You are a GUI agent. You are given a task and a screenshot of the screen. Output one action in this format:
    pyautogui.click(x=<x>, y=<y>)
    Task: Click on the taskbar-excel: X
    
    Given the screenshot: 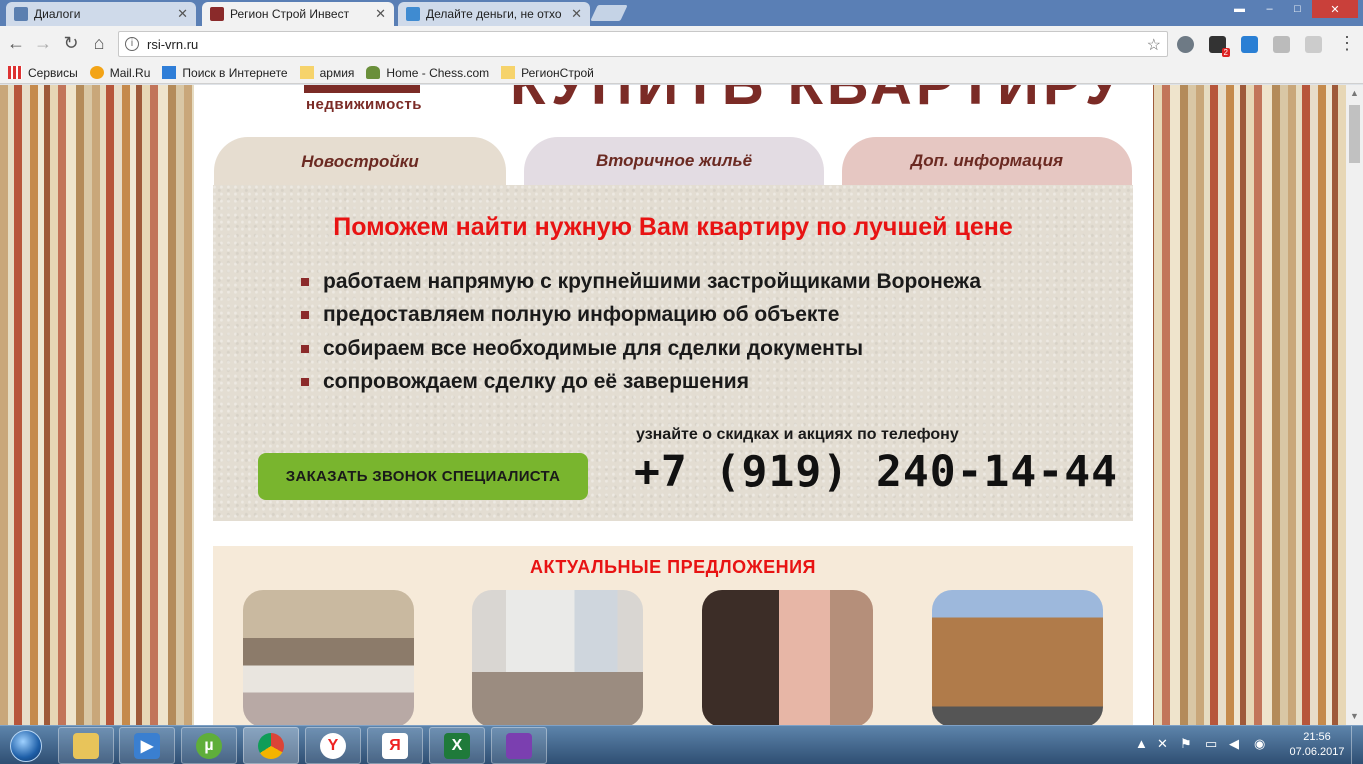 What is the action you would take?
    pyautogui.click(x=457, y=745)
    